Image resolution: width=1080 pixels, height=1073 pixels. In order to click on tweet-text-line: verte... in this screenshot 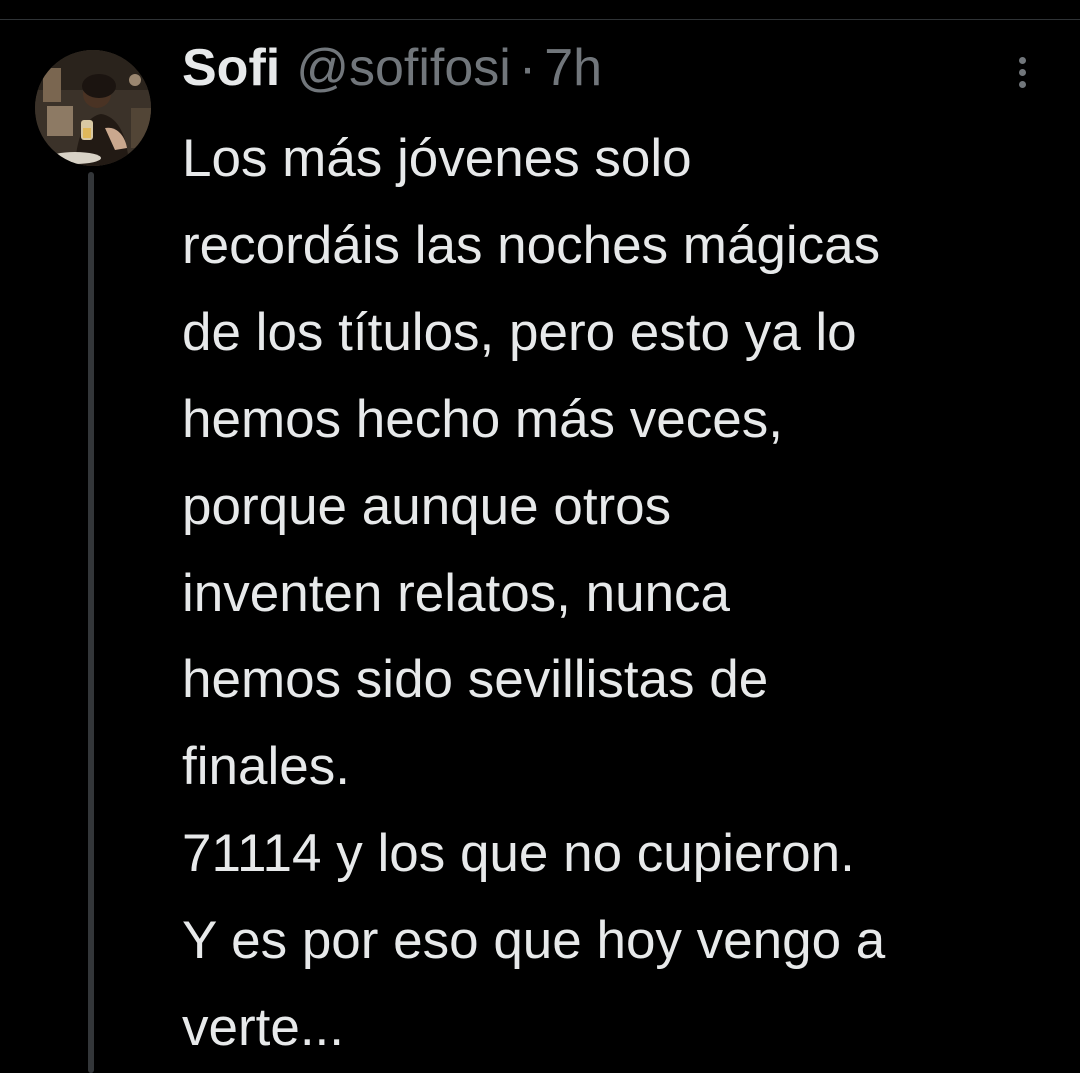, I will do `click(263, 1028)`.